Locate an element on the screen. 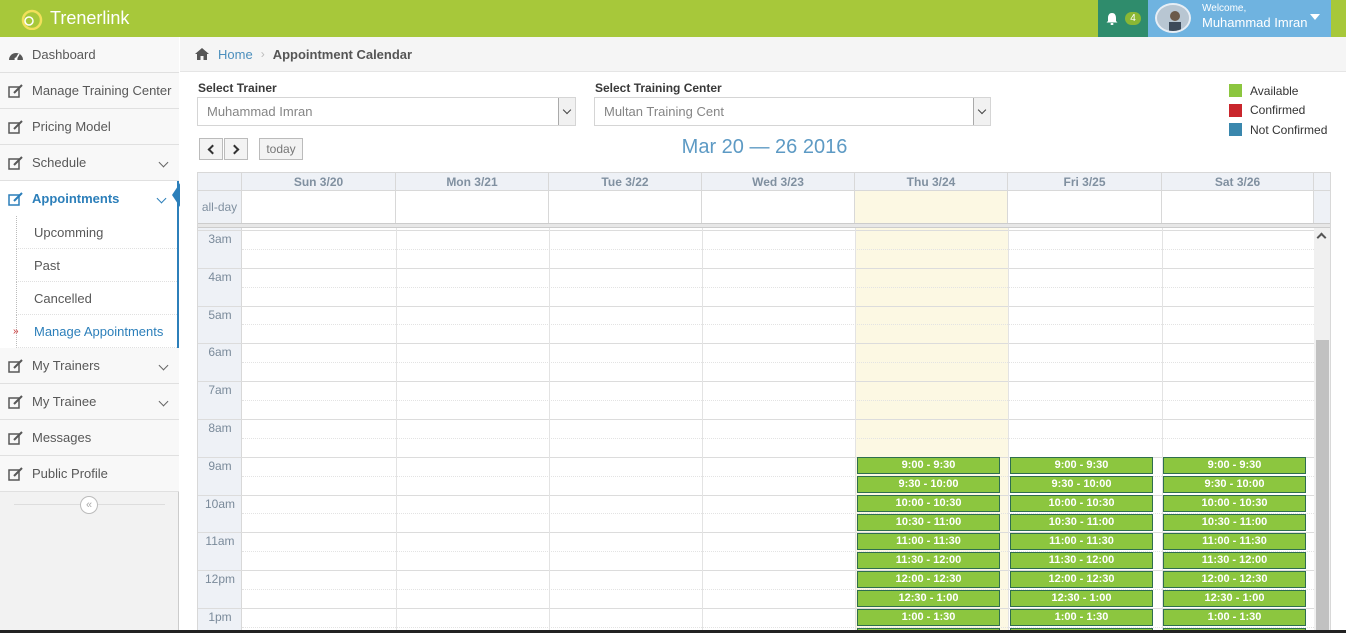  today-button: today is located at coordinates (281, 149).